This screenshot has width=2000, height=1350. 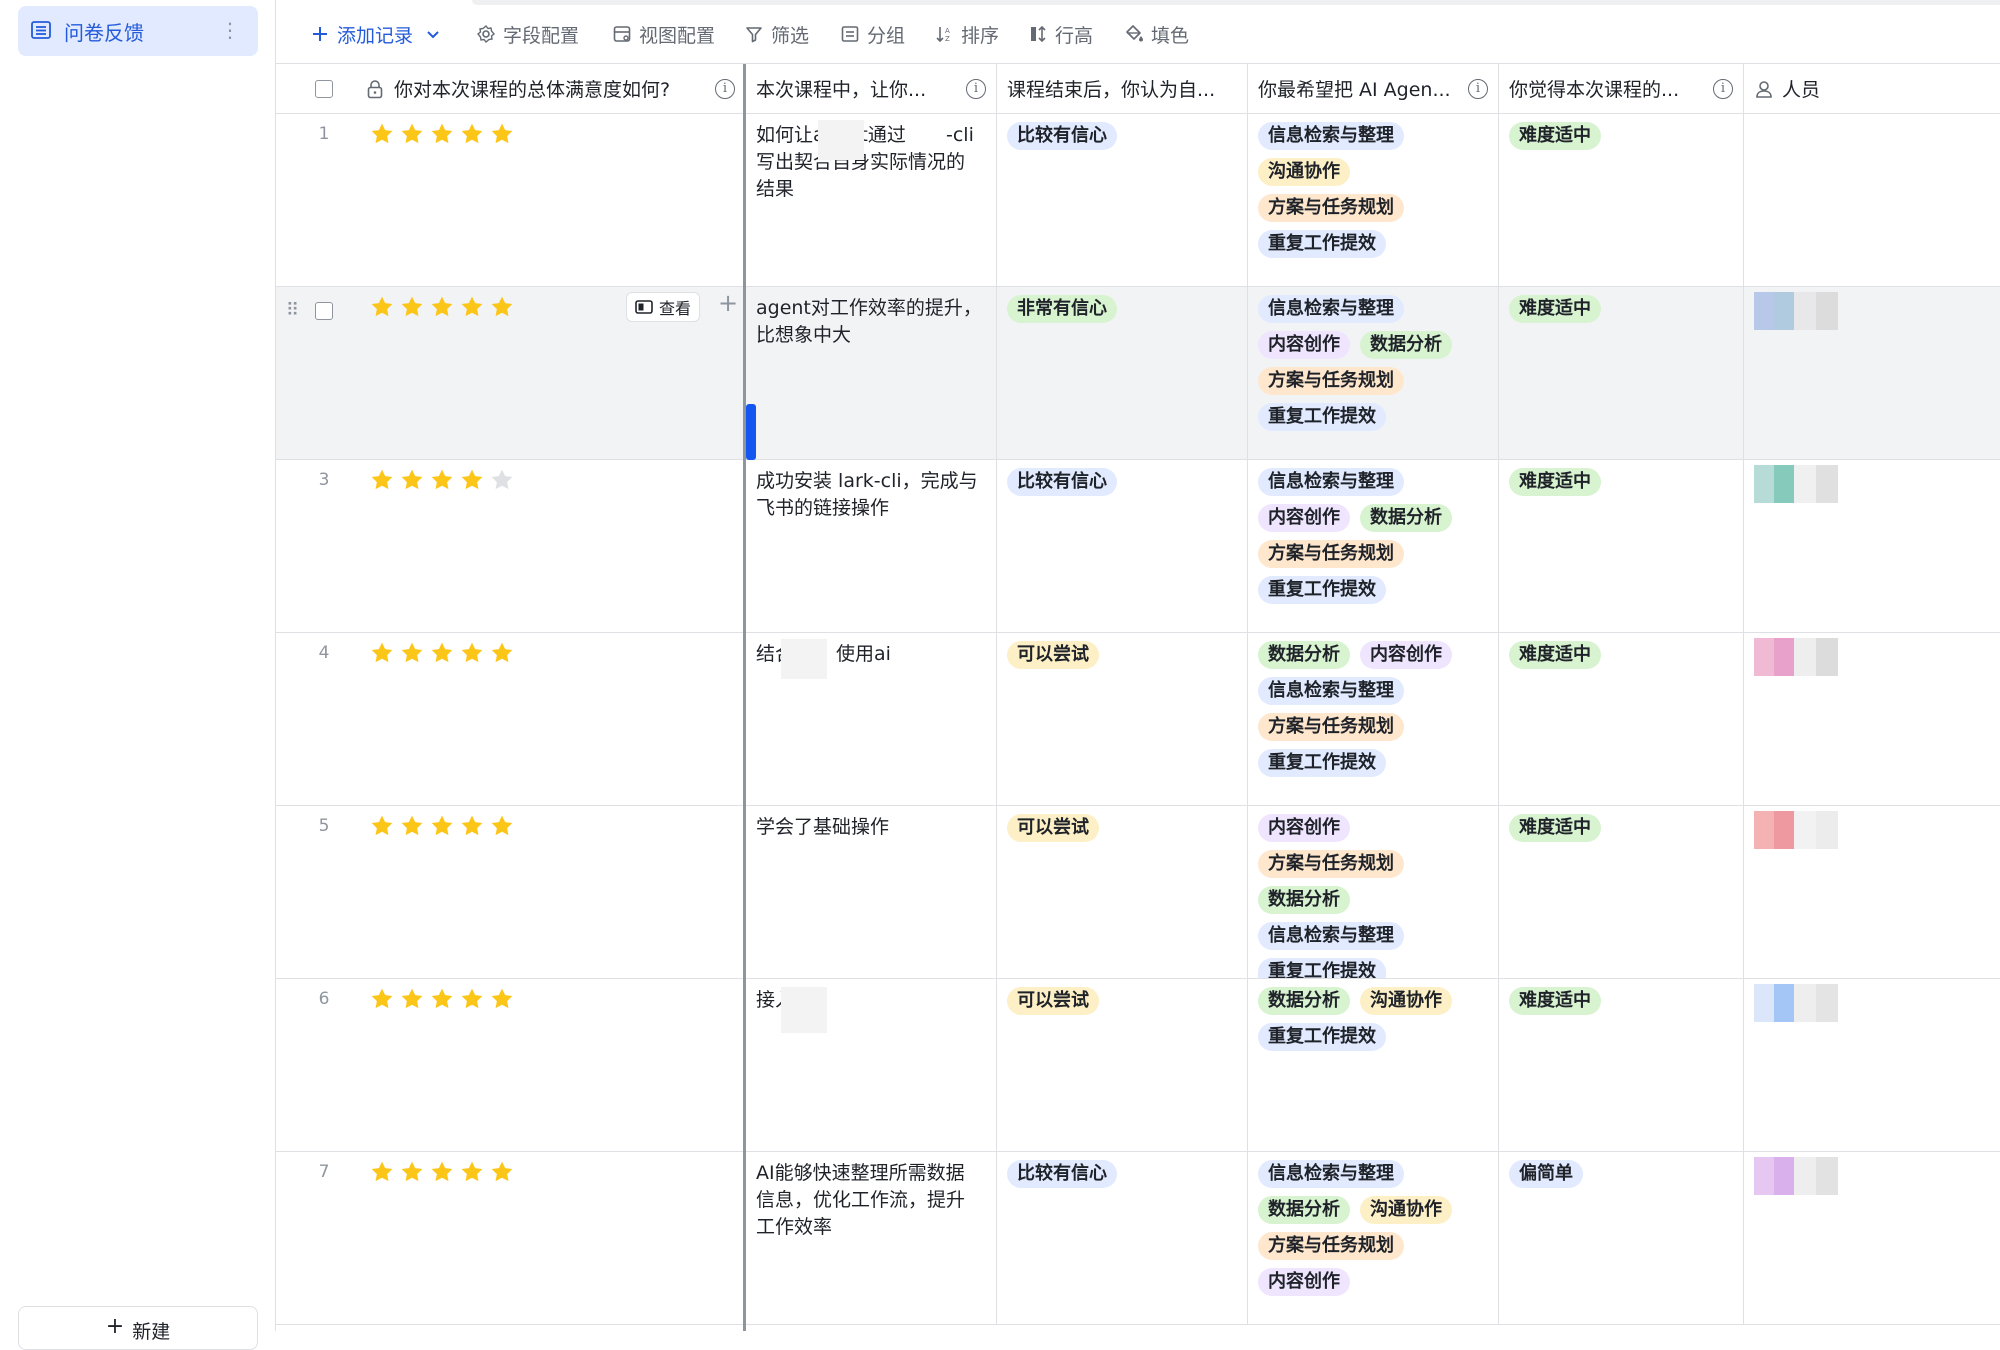 I want to click on sidebar-item-questionnaire: 问卷反馈 ⋮, so click(x=138, y=31).